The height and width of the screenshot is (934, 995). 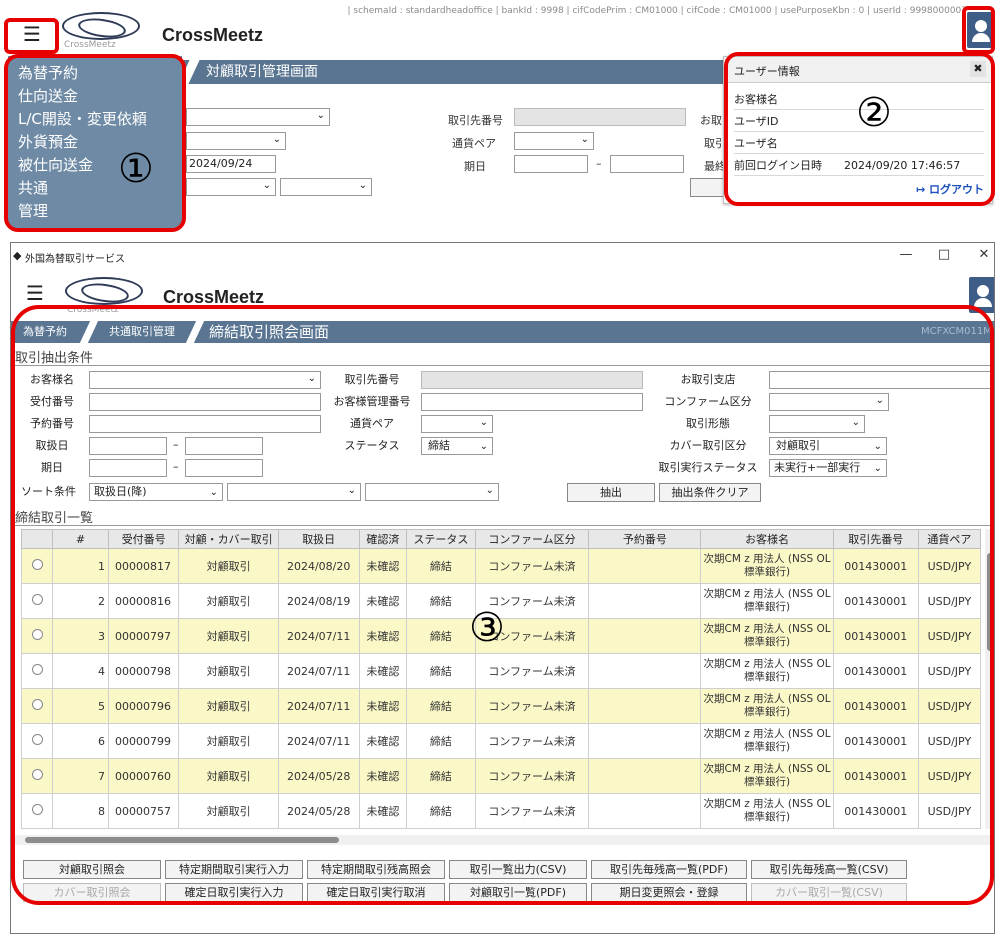 I want to click on close-window-icon: ✕, so click(x=983, y=256).